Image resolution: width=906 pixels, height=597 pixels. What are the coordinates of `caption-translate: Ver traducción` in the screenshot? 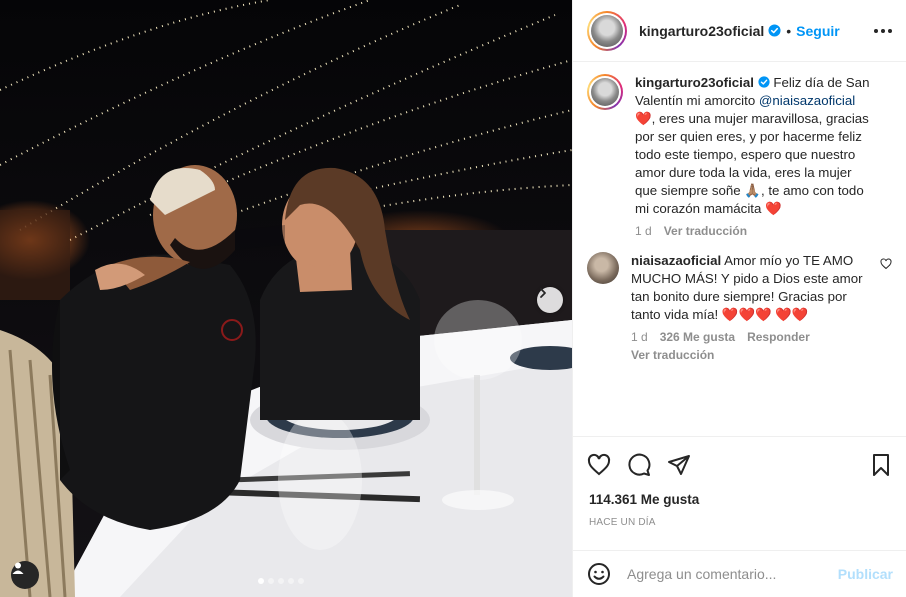 It's located at (705, 231).